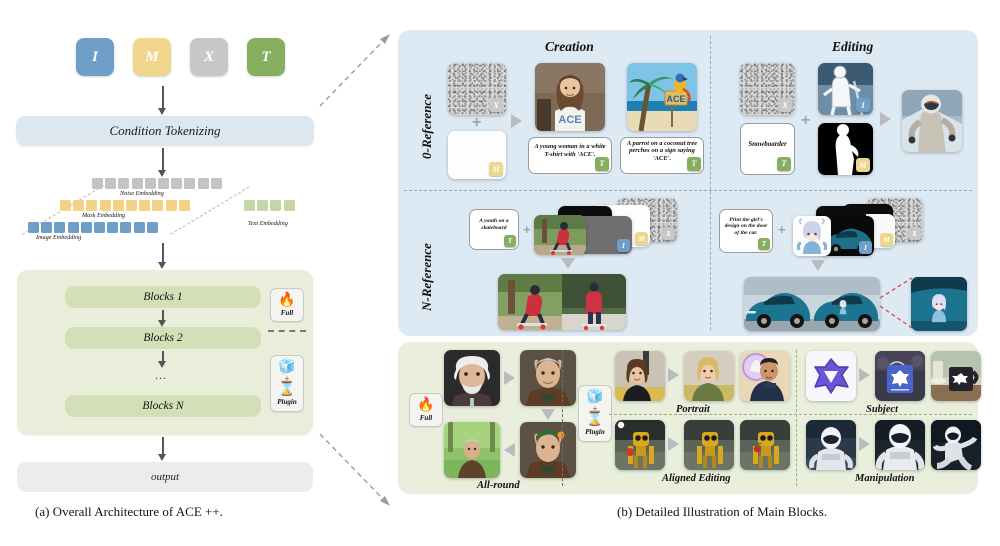 Image resolution: width=1000 pixels, height=546 pixels. I want to click on arrow-subject, so click(864, 375).